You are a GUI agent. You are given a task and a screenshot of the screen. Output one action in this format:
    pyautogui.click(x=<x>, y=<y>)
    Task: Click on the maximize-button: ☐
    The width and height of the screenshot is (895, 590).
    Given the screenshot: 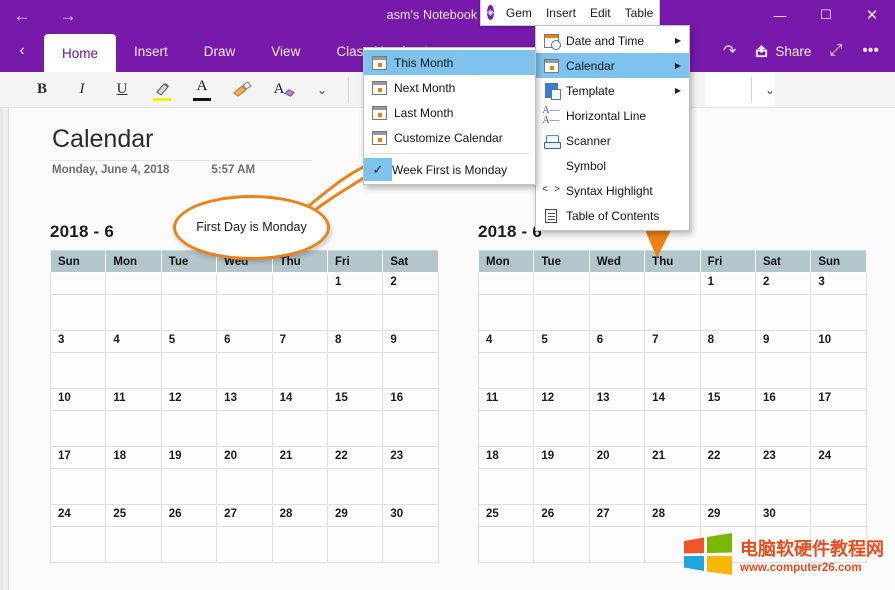 What is the action you would take?
    pyautogui.click(x=826, y=15)
    